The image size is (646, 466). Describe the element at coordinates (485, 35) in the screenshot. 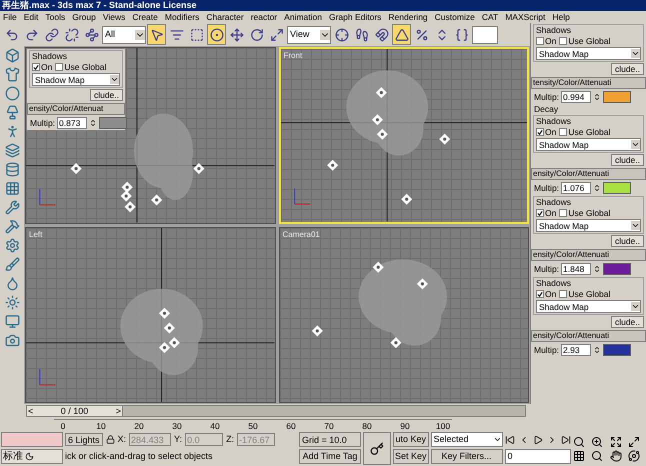

I see `input-field` at that location.